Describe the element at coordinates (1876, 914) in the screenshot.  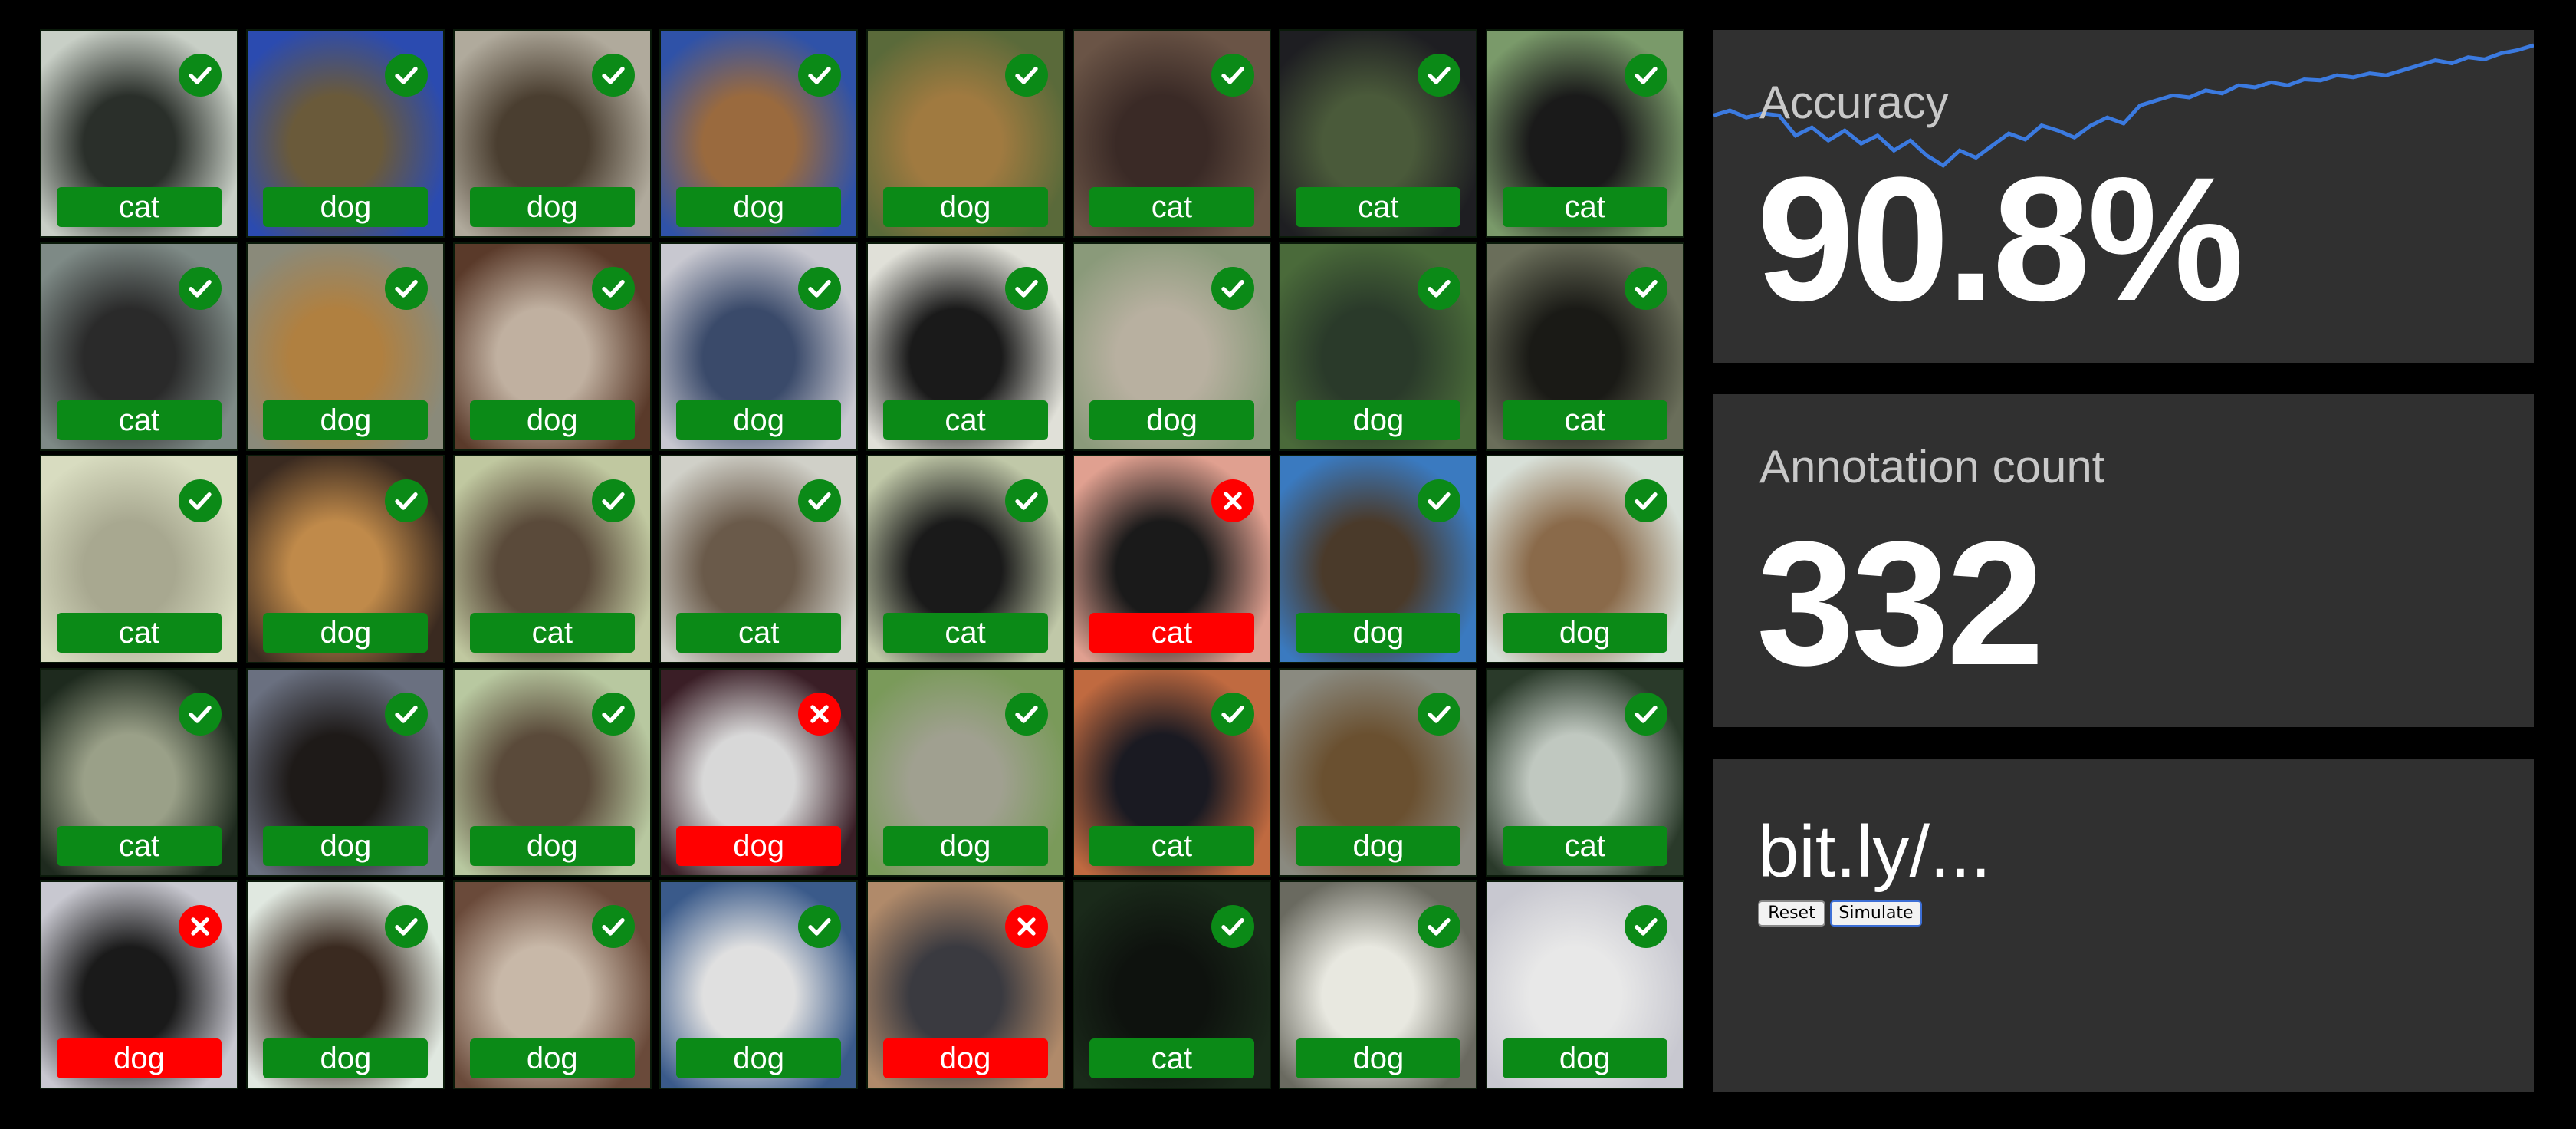
I see `simulate-button: Simulate` at that location.